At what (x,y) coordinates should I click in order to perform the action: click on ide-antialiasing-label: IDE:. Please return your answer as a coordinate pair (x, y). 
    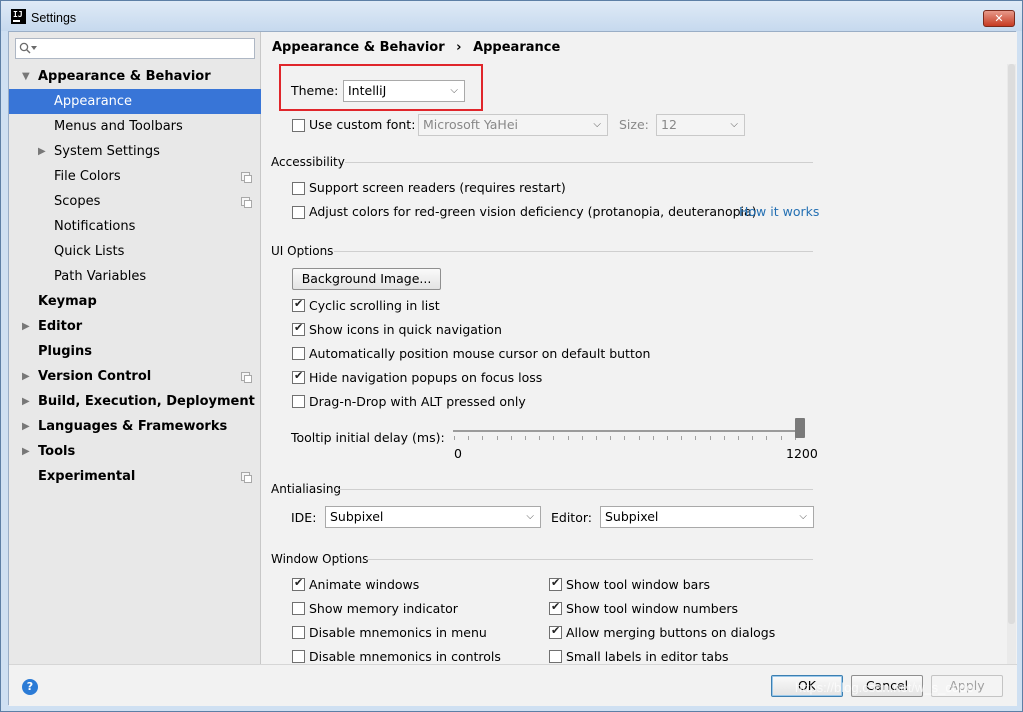
    Looking at the image, I should click on (304, 517).